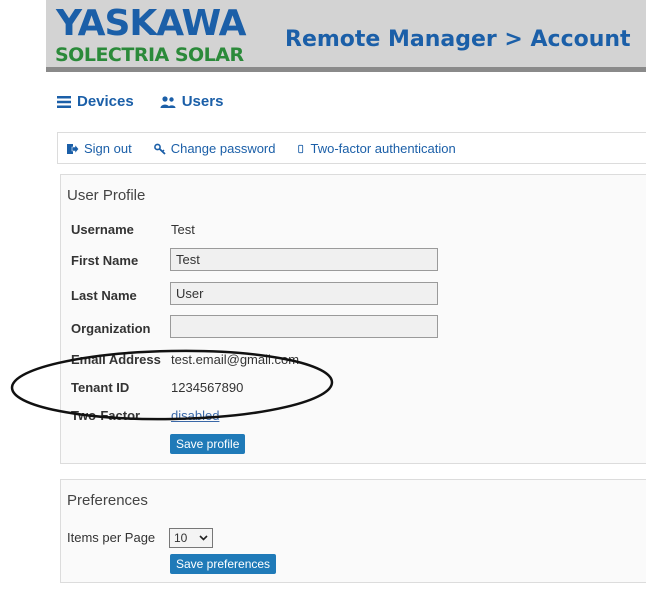 The image size is (646, 594). What do you see at coordinates (106, 415) in the screenshot?
I see `two-factor-status-label: Two-Factor` at bounding box center [106, 415].